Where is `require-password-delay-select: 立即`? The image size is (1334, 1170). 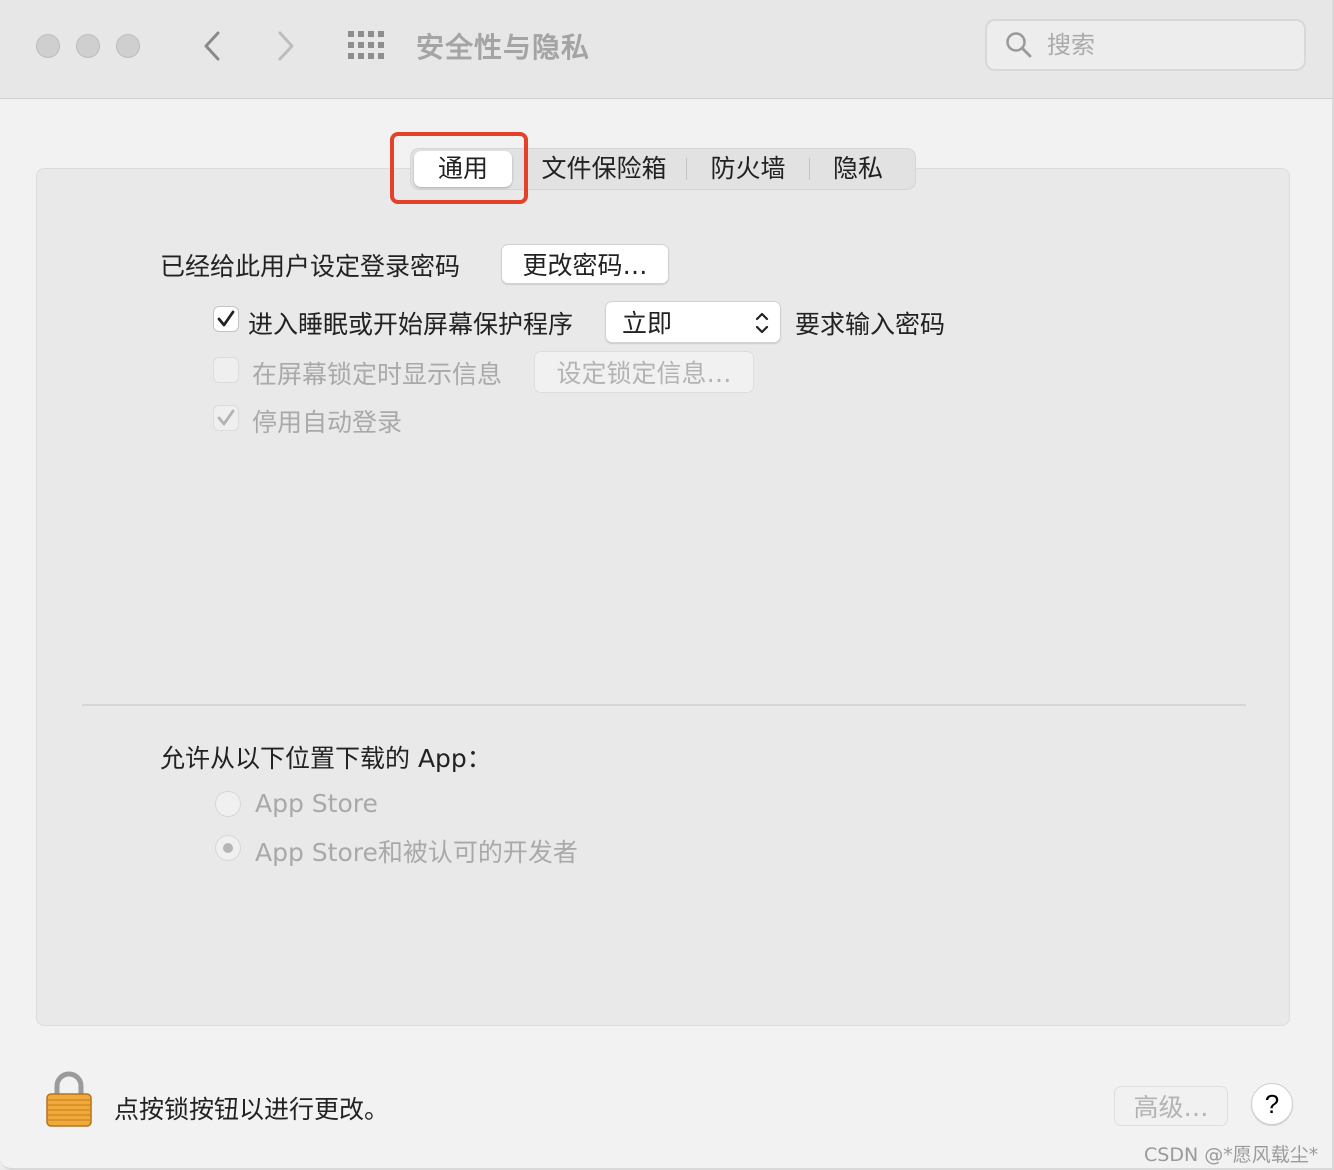 require-password-delay-select: 立即 is located at coordinates (693, 322).